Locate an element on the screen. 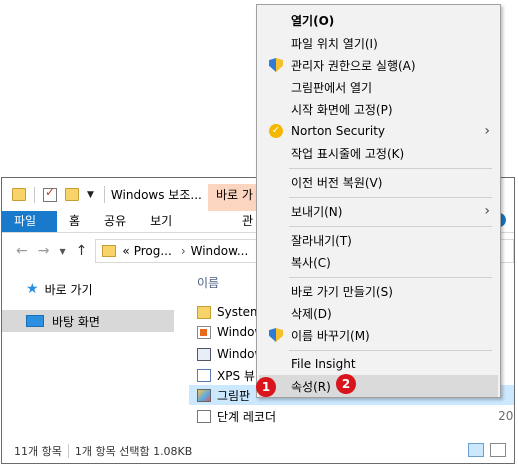 The image size is (518, 467). menu-item-label: 작업 표시줄에 고정(K) is located at coordinates (348, 153).